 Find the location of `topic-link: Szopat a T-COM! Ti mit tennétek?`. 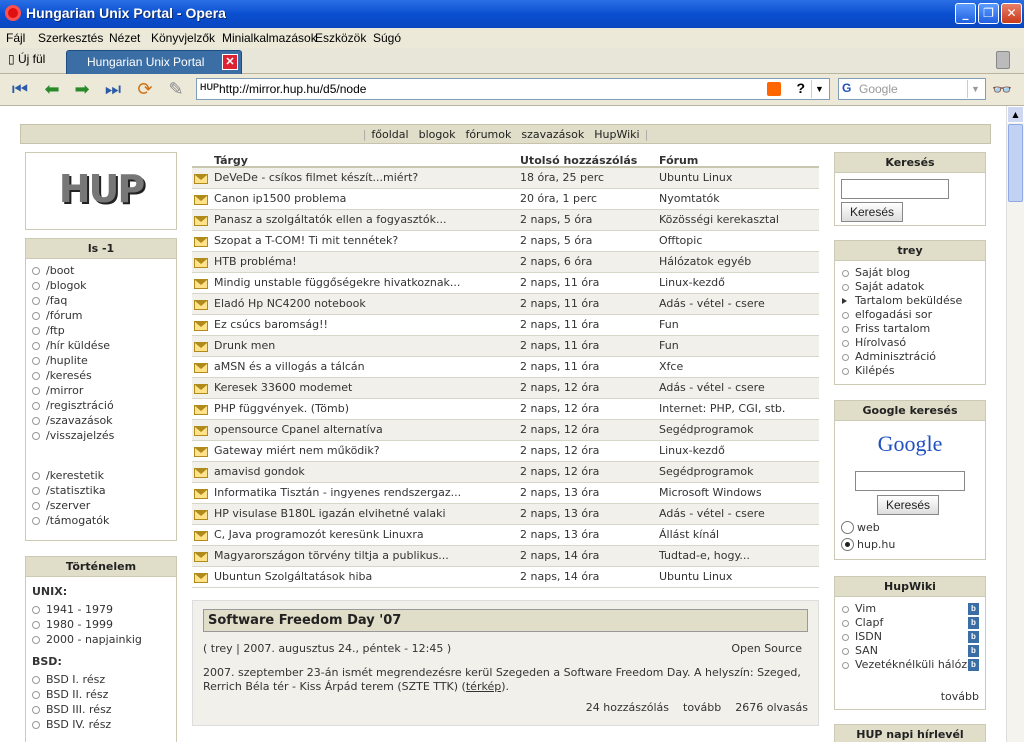

topic-link: Szopat a T-COM! Ti mit tennétek? is located at coordinates (306, 241).